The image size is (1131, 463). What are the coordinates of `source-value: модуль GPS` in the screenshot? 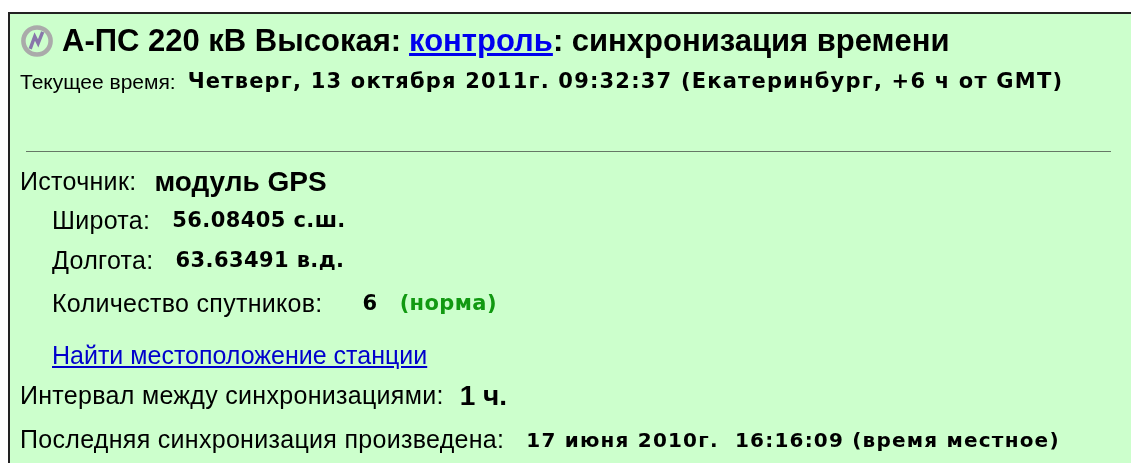 It's located at (240, 182).